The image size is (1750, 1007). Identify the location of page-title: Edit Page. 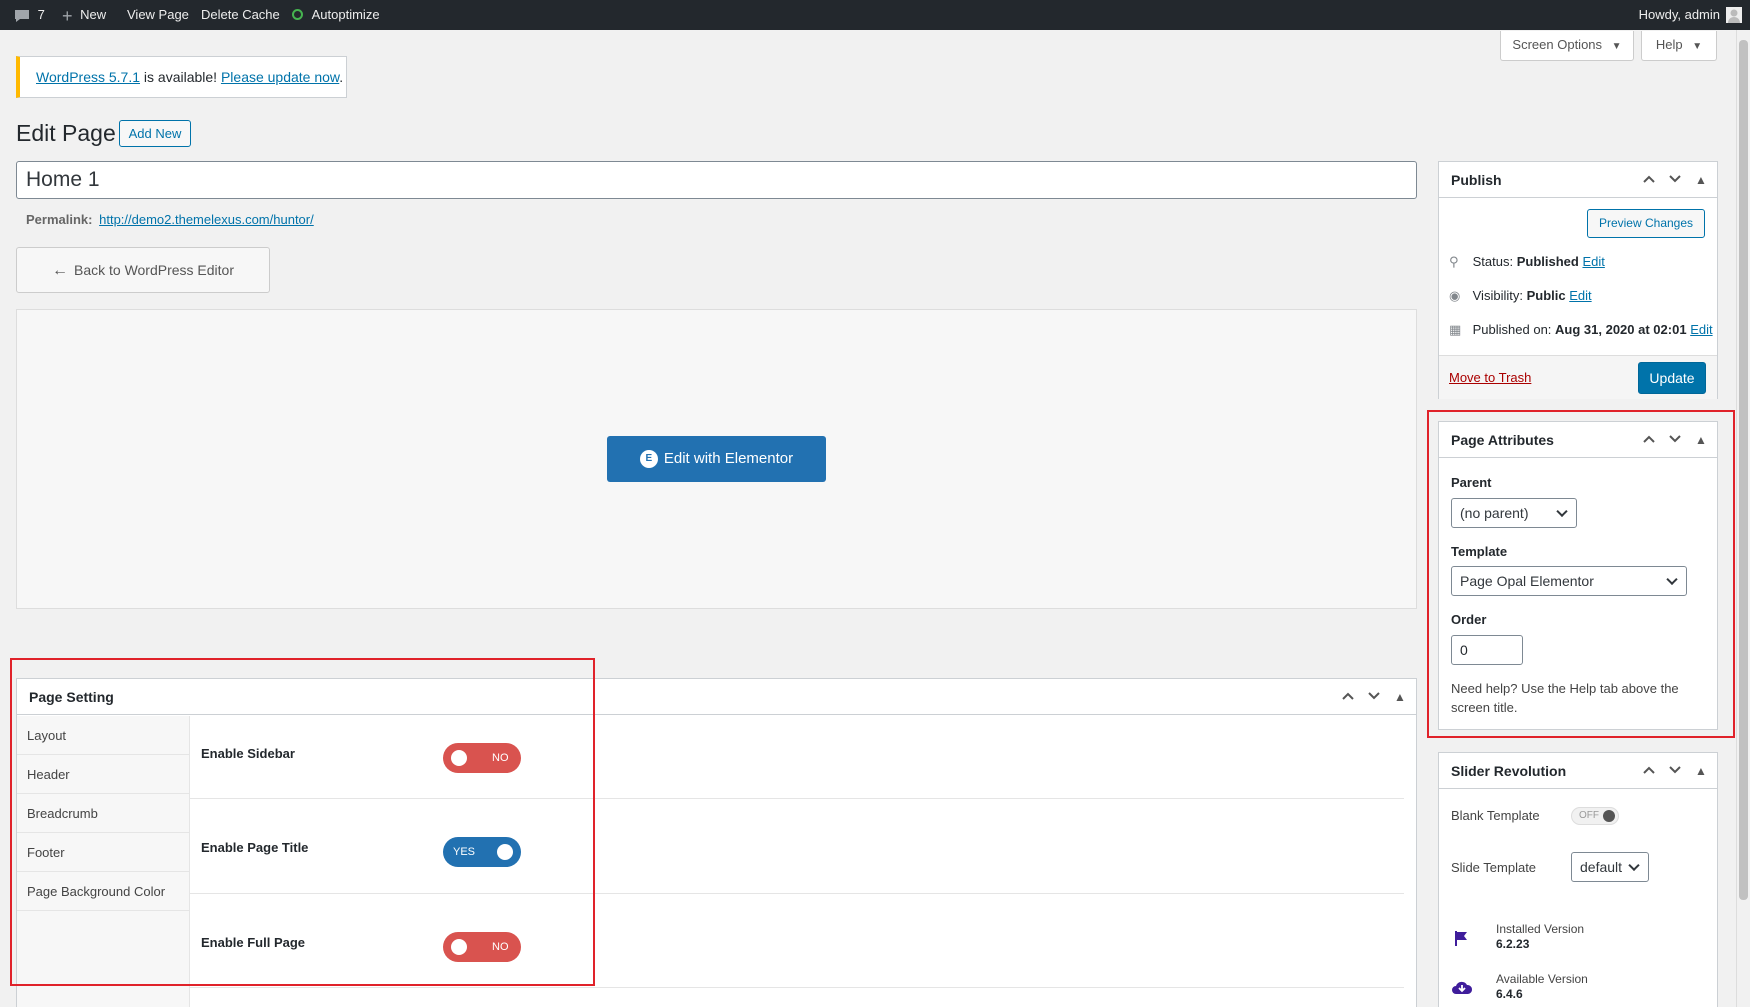
(66, 133).